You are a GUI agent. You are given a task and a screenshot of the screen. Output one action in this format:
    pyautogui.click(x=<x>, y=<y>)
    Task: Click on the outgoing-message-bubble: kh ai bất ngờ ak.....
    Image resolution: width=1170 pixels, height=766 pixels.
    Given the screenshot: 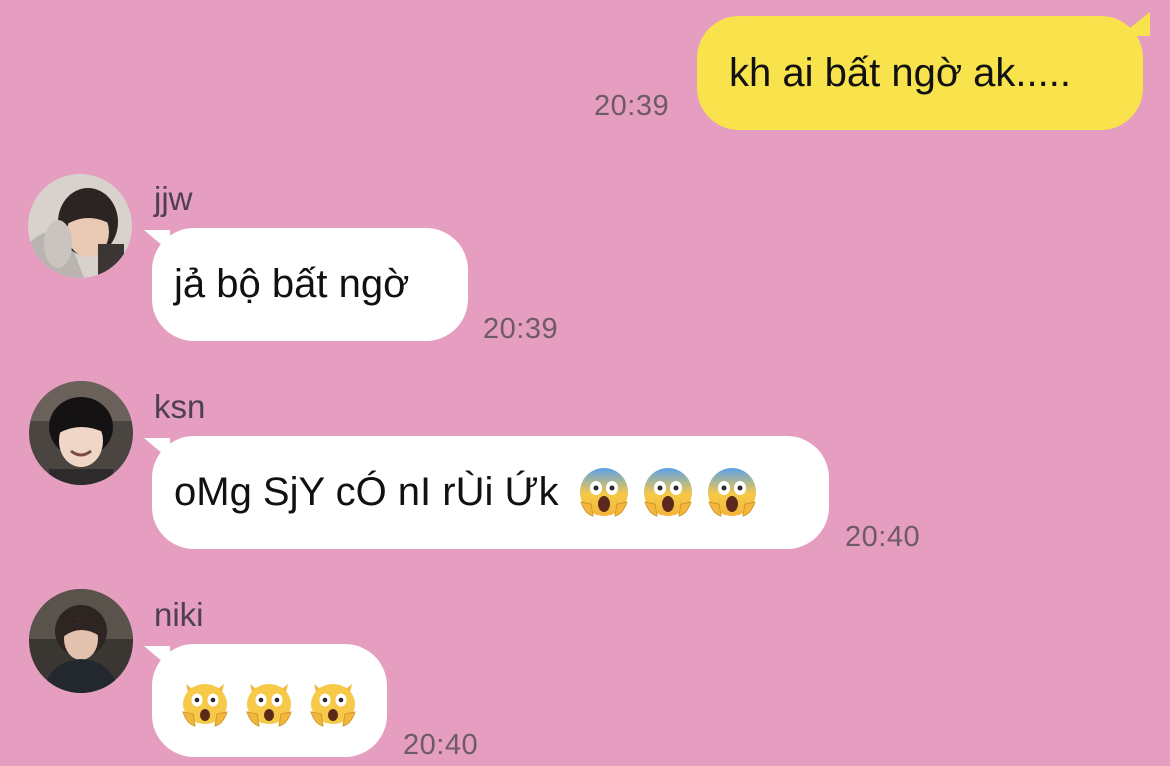 What is the action you would take?
    pyautogui.click(x=920, y=73)
    